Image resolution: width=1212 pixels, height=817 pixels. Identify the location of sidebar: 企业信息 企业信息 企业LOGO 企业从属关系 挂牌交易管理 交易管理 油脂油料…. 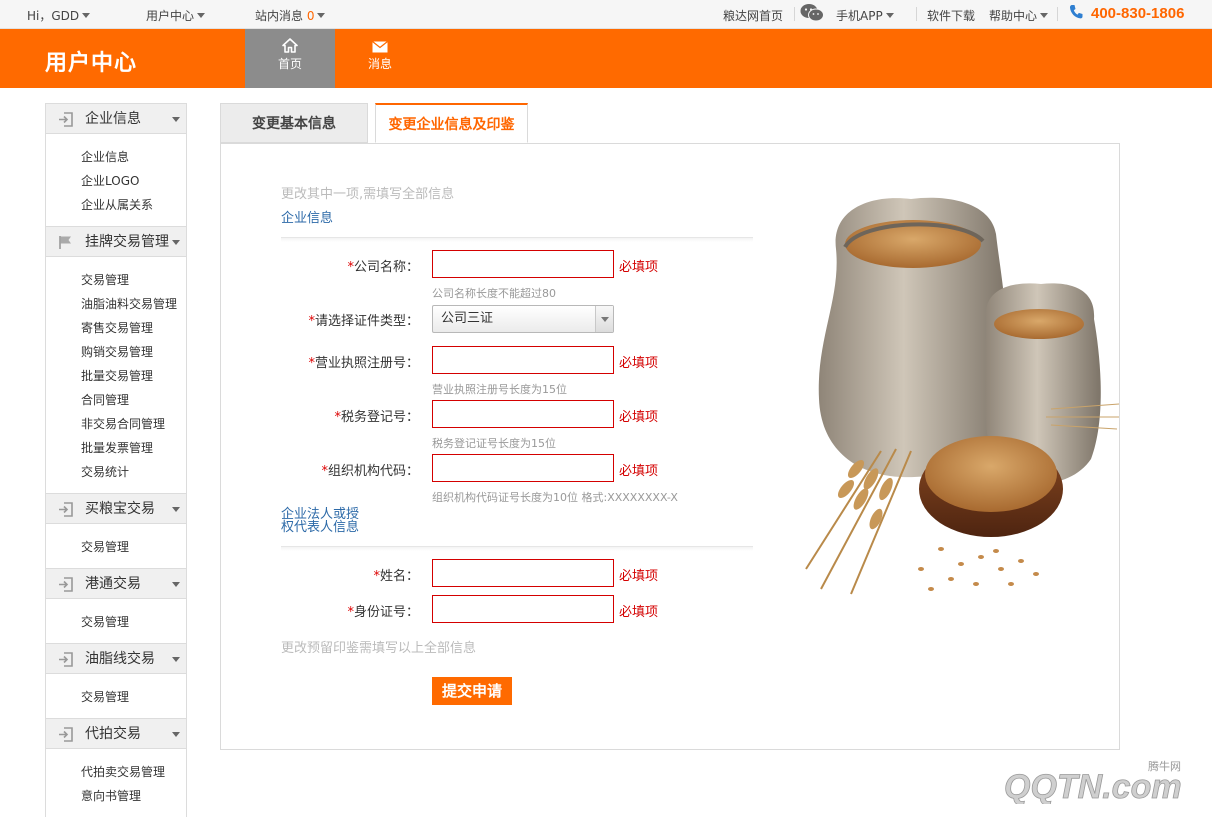
(116, 460).